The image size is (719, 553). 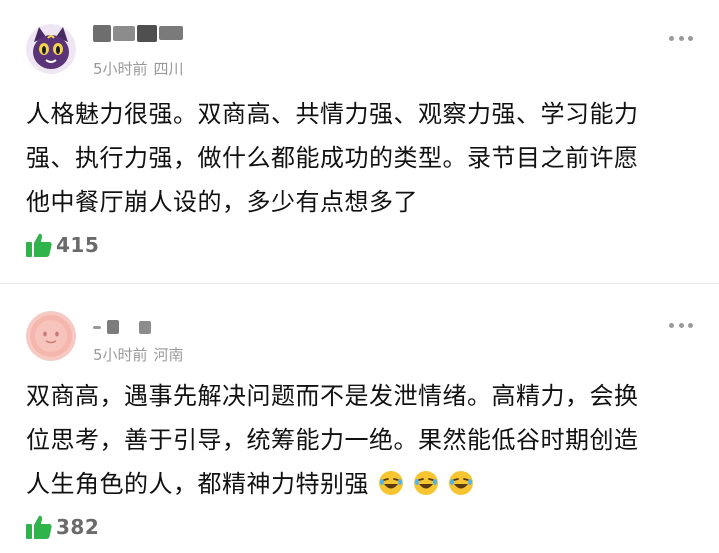 What do you see at coordinates (168, 355) in the screenshot?
I see `comment-location: 河南` at bounding box center [168, 355].